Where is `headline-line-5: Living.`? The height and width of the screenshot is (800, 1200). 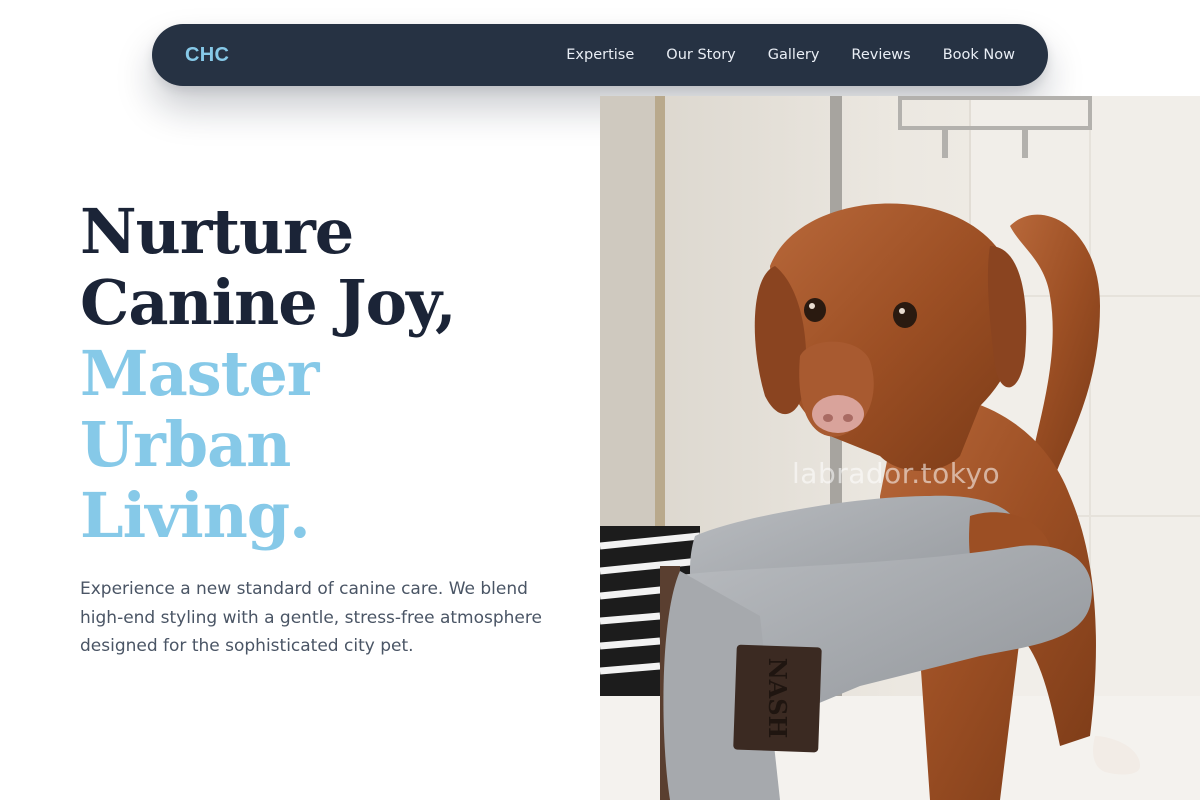 headline-line-5: Living. is located at coordinates (195, 515).